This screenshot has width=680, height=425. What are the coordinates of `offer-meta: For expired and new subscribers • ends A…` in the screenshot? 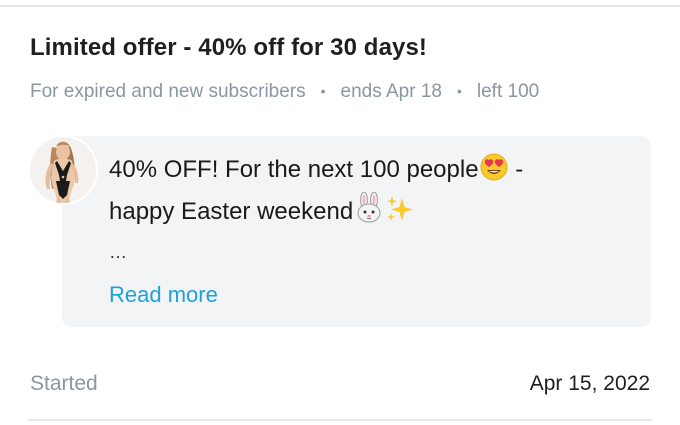 It's located at (284, 92).